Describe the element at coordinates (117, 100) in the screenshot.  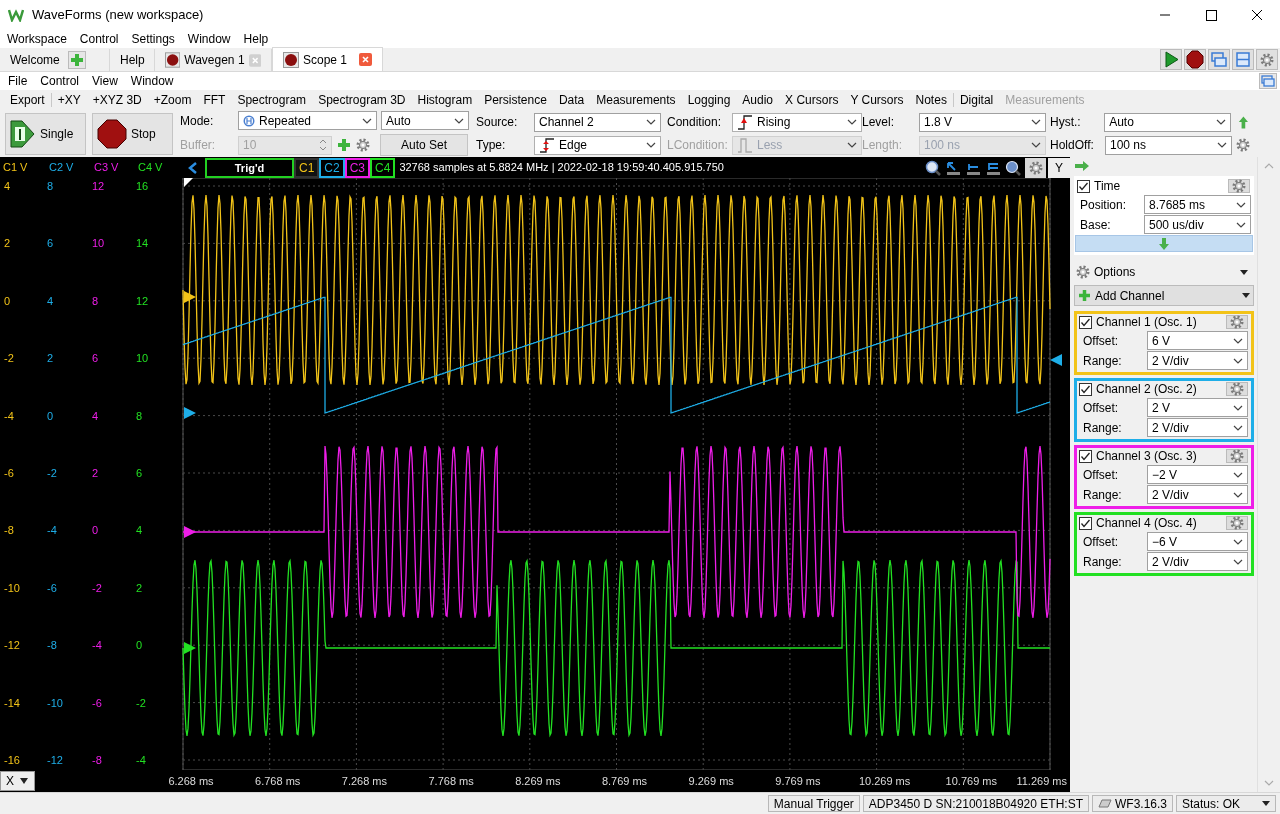
I see `toolbar-button: +XYZ 3D` at that location.